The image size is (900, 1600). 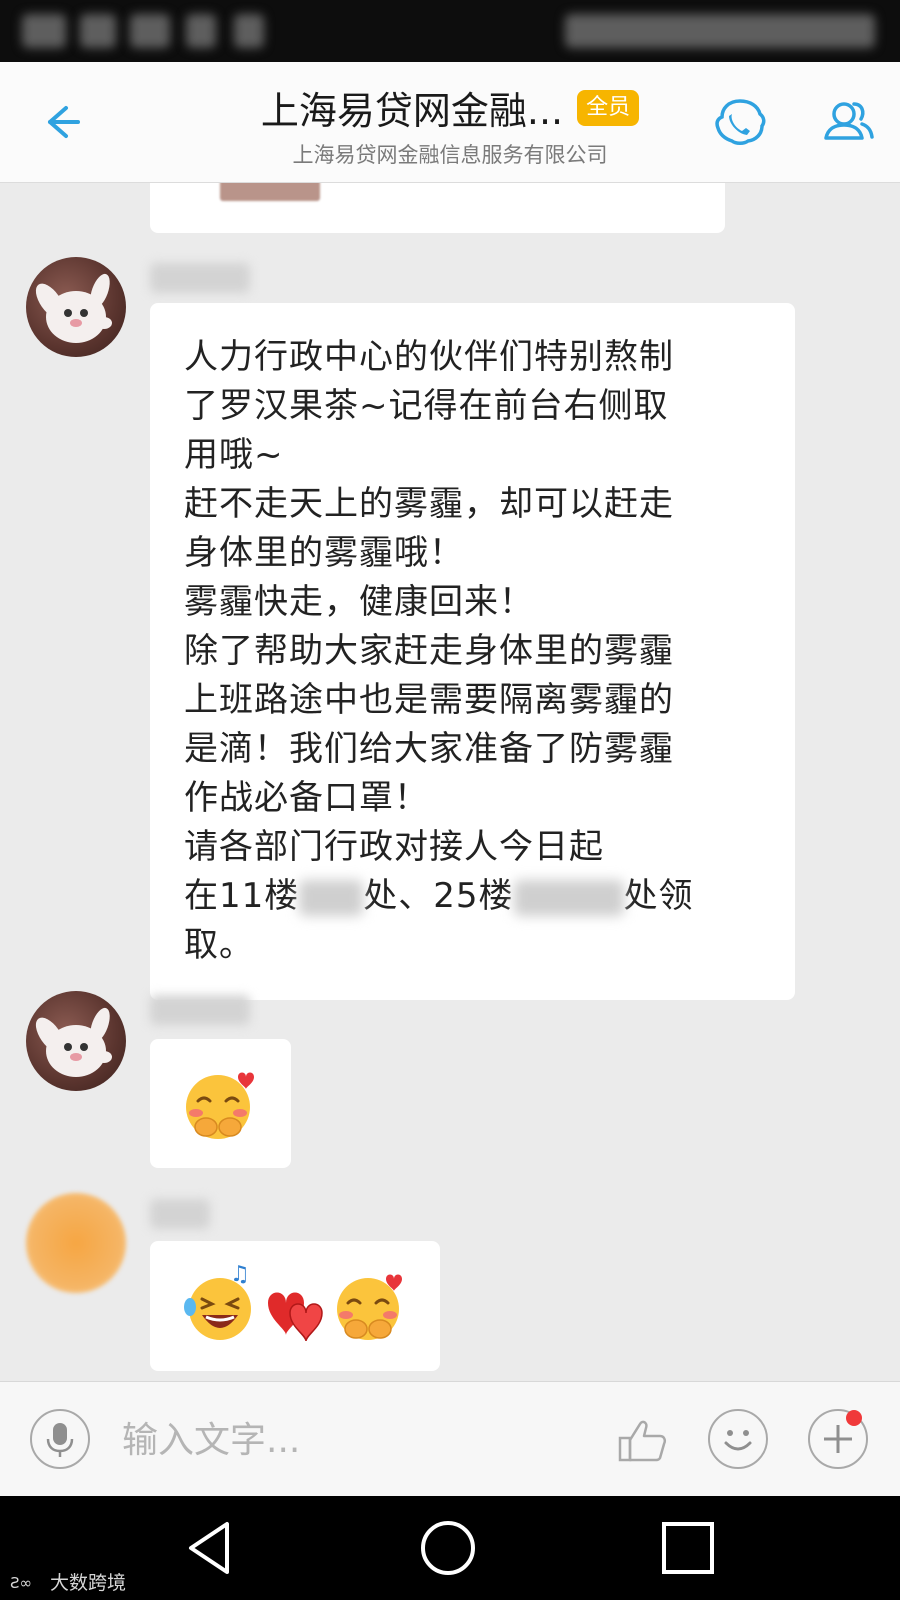 What do you see at coordinates (429, 700) in the screenshot?
I see `message-text-line: 上班路途中也是需要隔离雾霾的` at bounding box center [429, 700].